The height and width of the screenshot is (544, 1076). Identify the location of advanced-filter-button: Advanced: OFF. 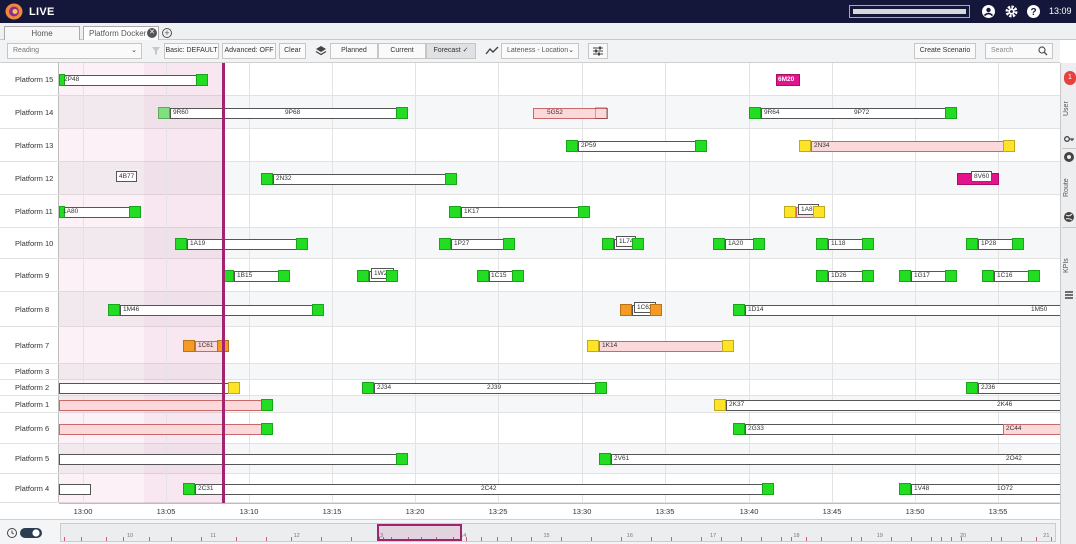
(249, 51).